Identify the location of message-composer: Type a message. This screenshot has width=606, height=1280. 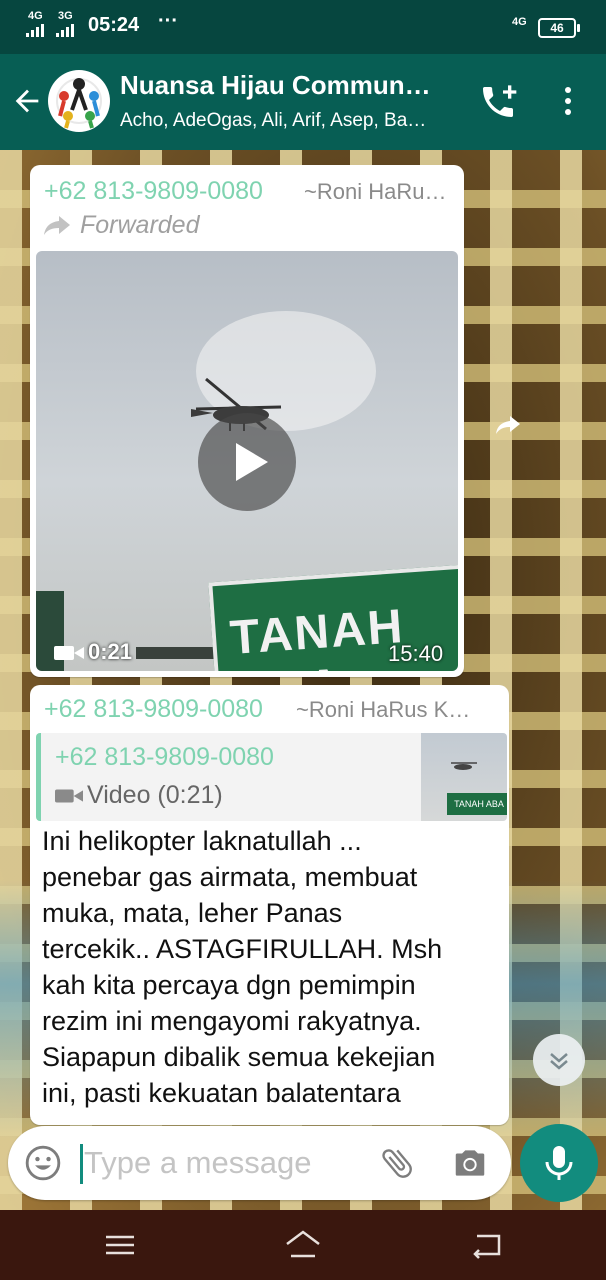
(259, 1163).